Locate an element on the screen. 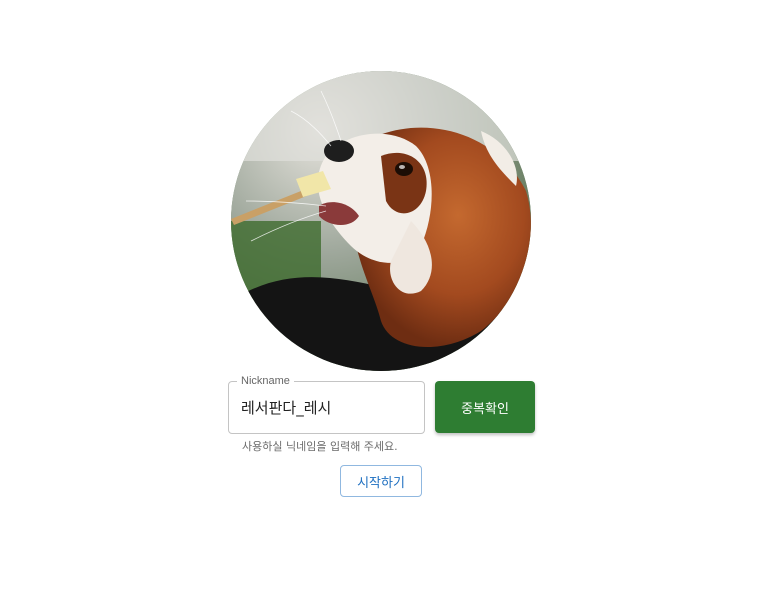 Image resolution: width=766 pixels, height=593 pixels. start-button: 시작하기 is located at coordinates (381, 481).